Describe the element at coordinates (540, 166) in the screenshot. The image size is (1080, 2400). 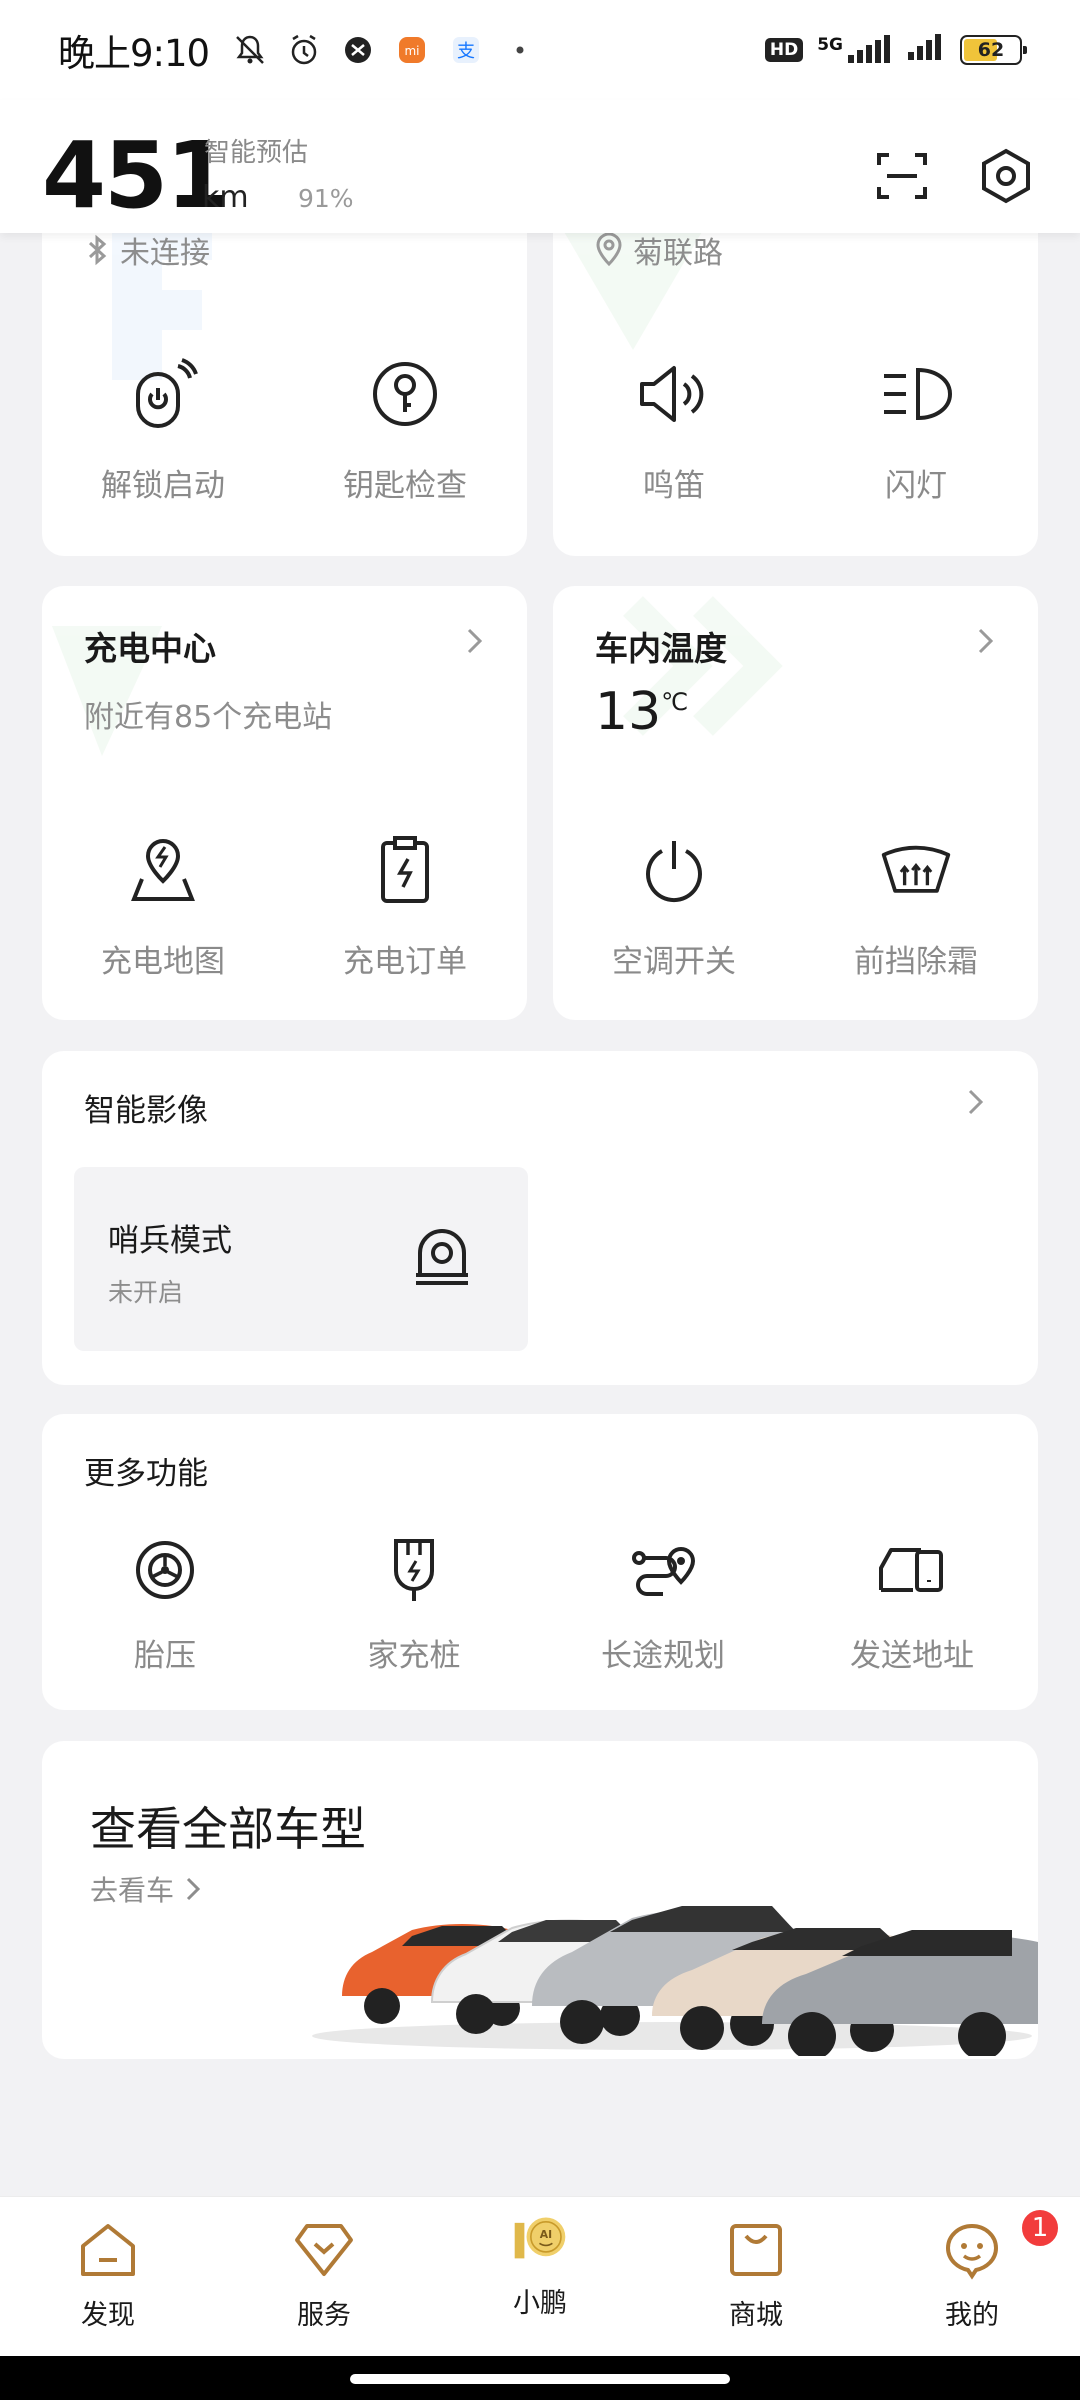
I see `range-header: 451 智能预估 km 91%` at that location.